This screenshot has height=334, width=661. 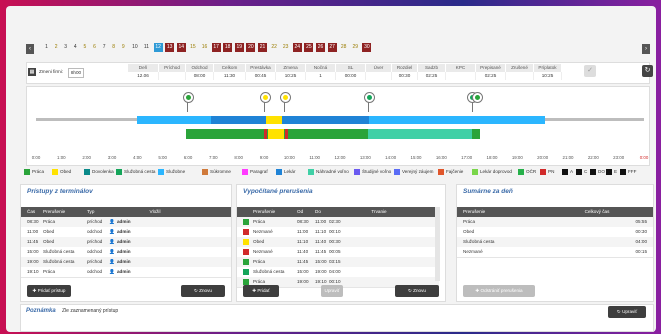 What do you see at coordinates (335, 271) in the screenshot?
I see `duration-cell: 04:00` at bounding box center [335, 271].